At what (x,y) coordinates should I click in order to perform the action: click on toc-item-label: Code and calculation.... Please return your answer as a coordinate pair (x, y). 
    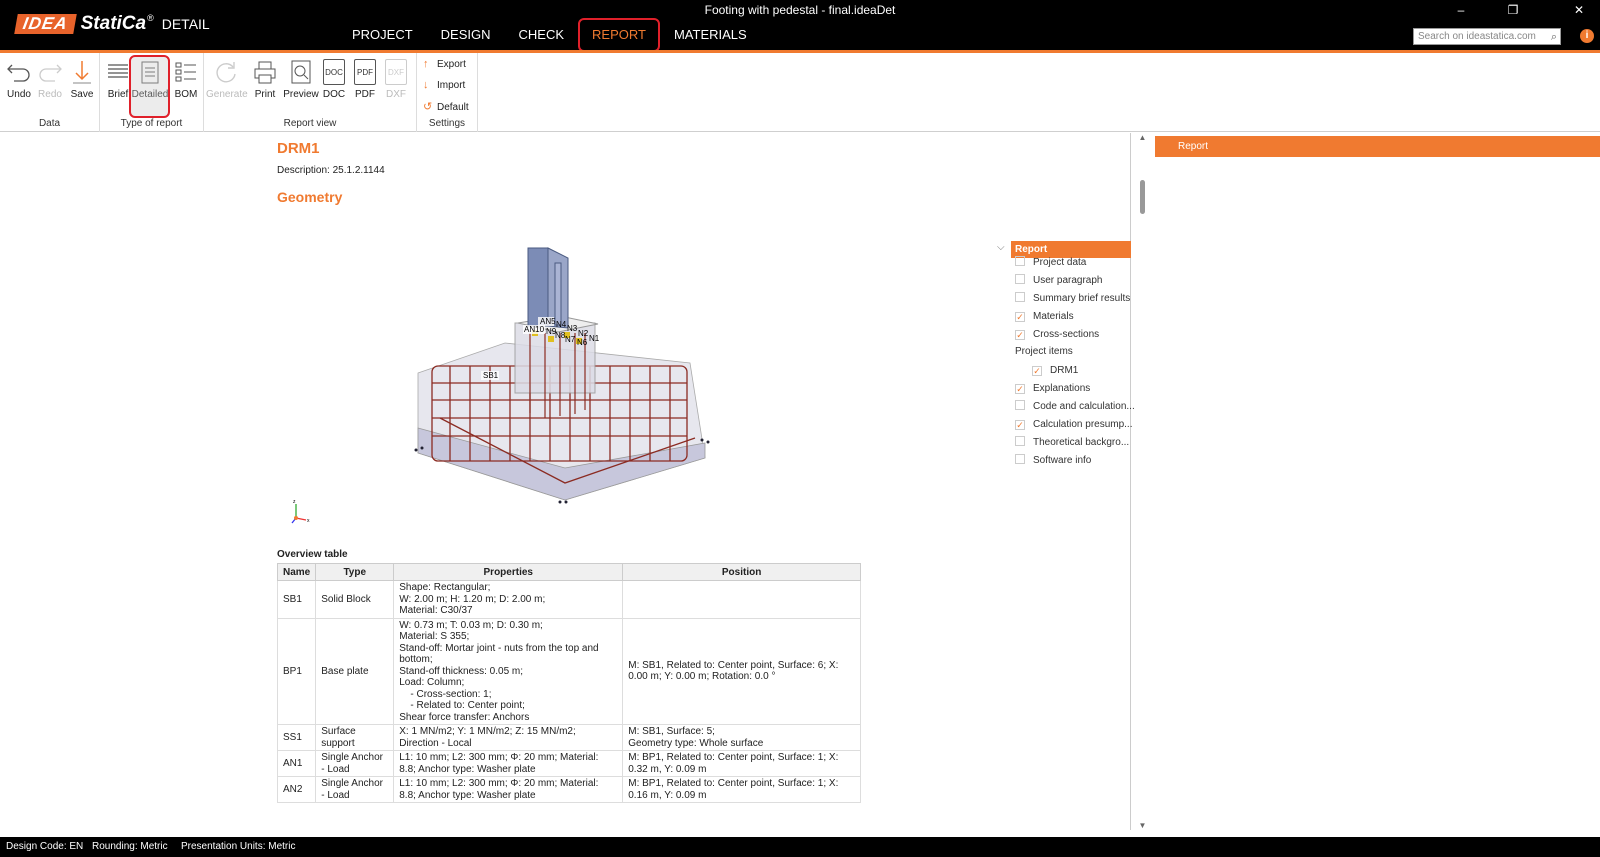
    Looking at the image, I should click on (1084, 406).